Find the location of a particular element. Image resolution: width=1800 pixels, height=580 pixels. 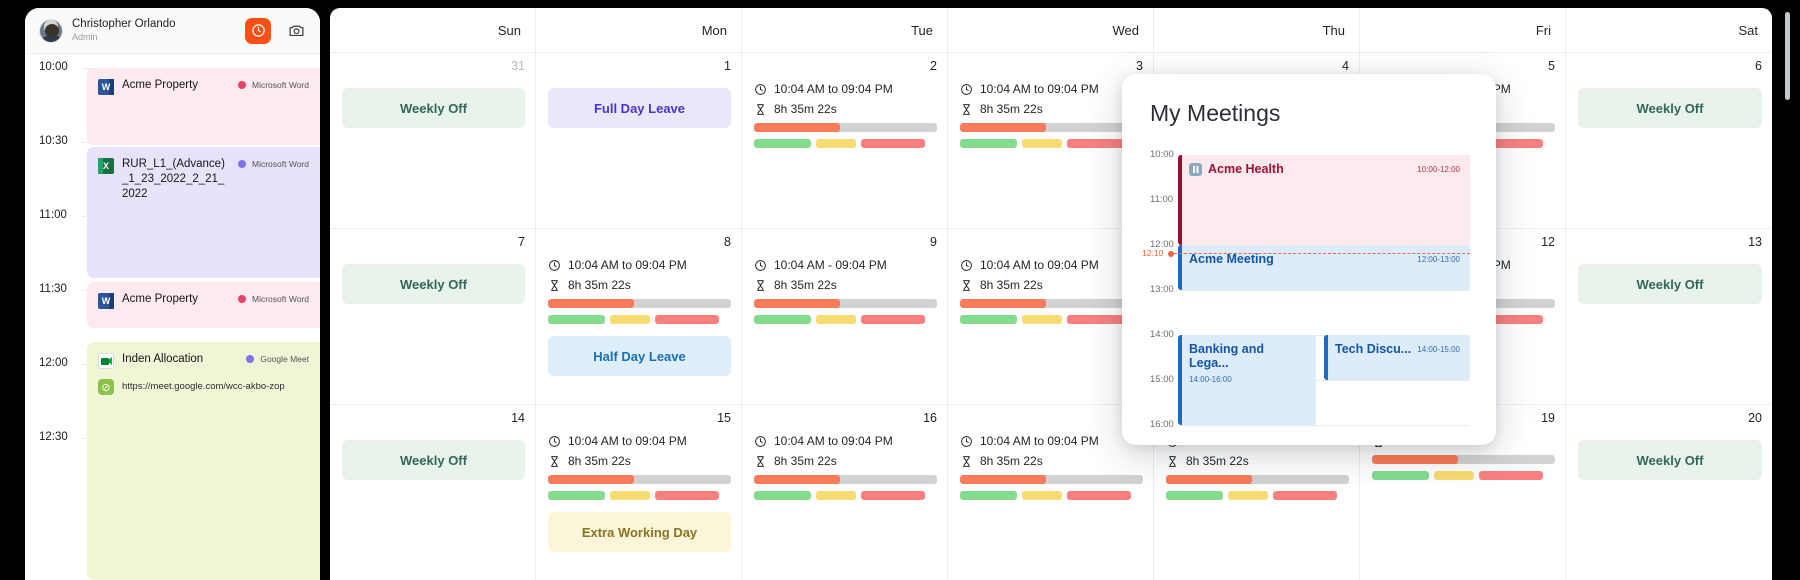

calendar-day-cell: 16 10:04 AM to 09:04 PM 8h 35m 22s is located at coordinates (845, 492).